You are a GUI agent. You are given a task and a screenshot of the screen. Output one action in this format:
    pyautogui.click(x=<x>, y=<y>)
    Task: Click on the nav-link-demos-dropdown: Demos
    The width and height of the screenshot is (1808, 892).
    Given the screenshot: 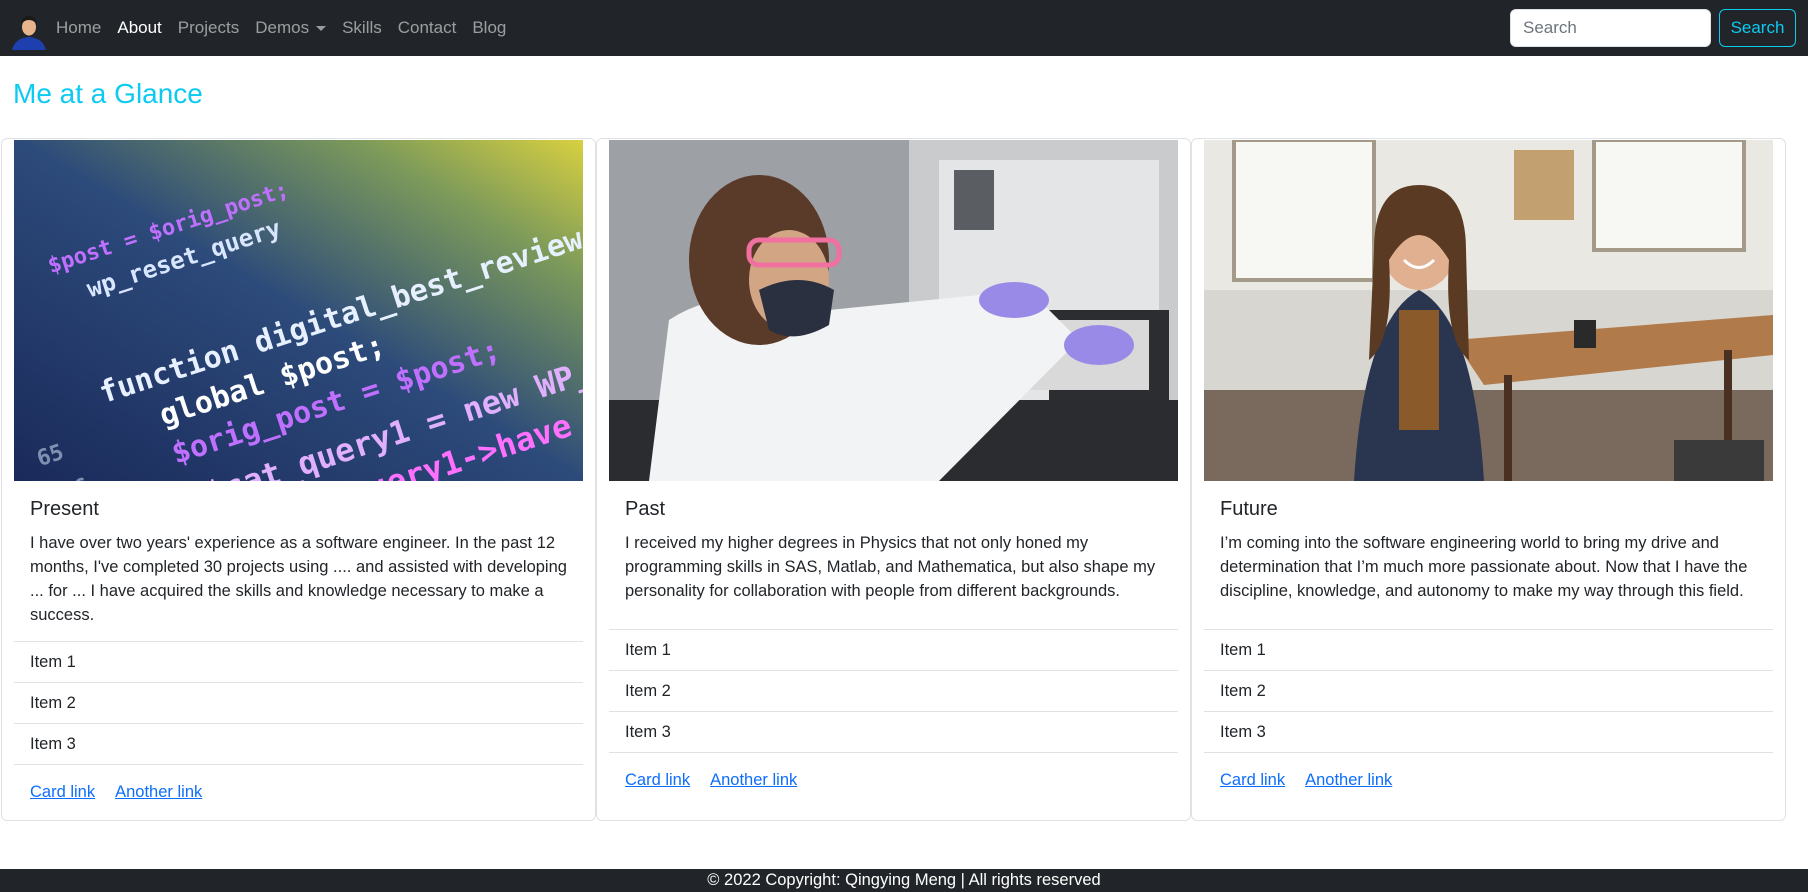 What is the action you would take?
    pyautogui.click(x=291, y=28)
    